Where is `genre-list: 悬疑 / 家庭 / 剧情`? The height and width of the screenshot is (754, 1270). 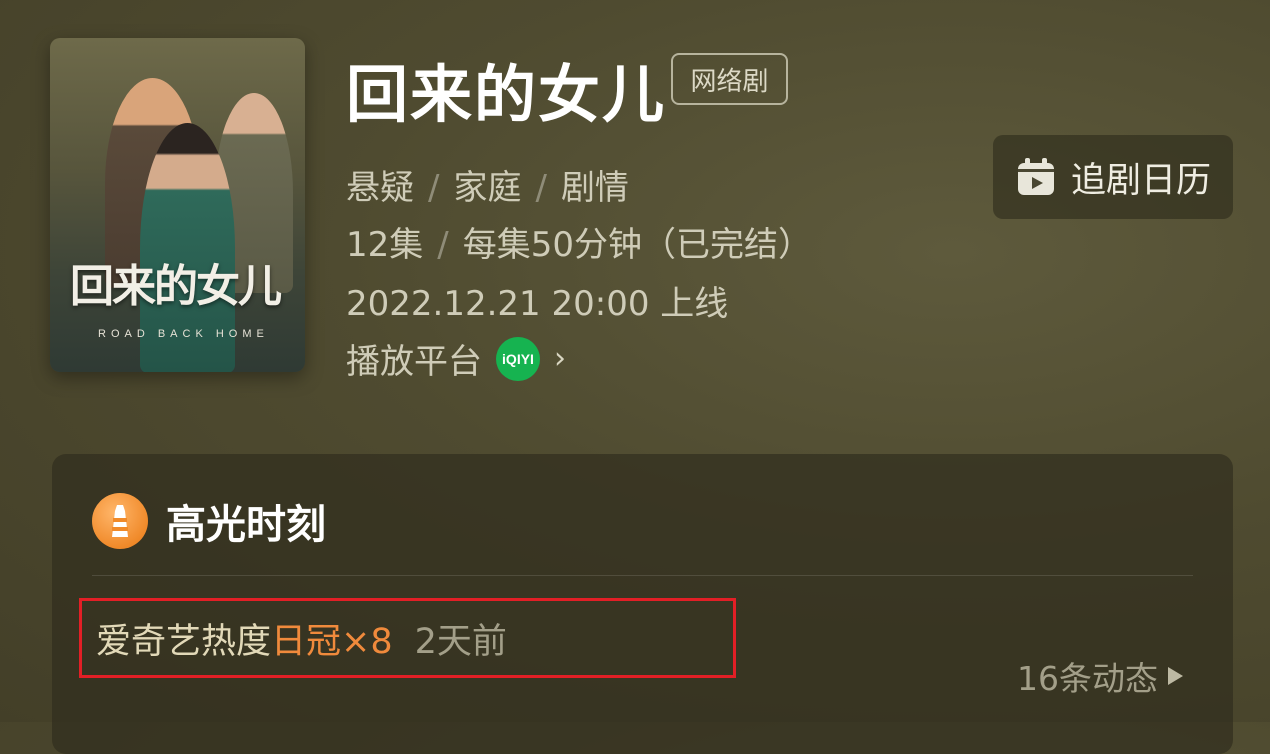
genre-list: 悬疑 / 家庭 / 剧情 is located at coordinates (487, 184).